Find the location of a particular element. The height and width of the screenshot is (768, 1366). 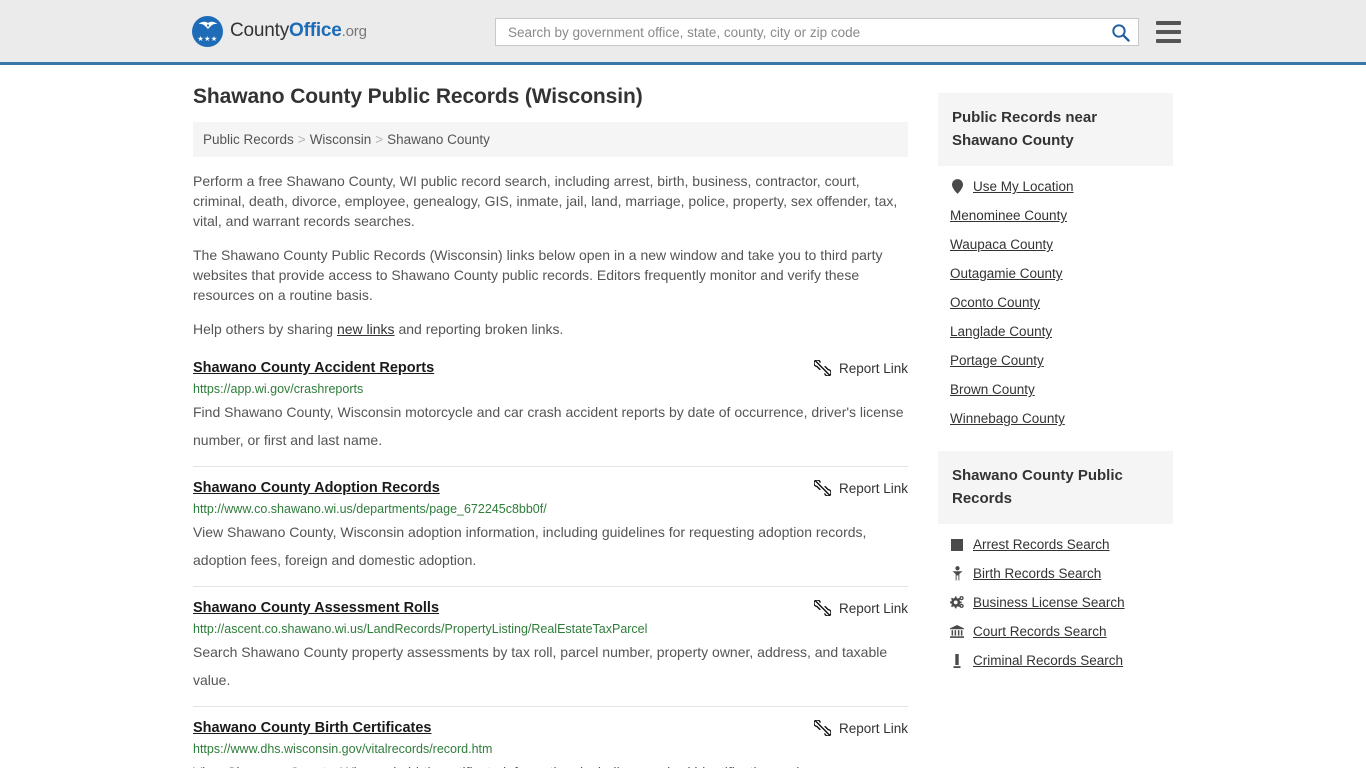

record-title-link: Shawano County Birth Certificates is located at coordinates (312, 728).